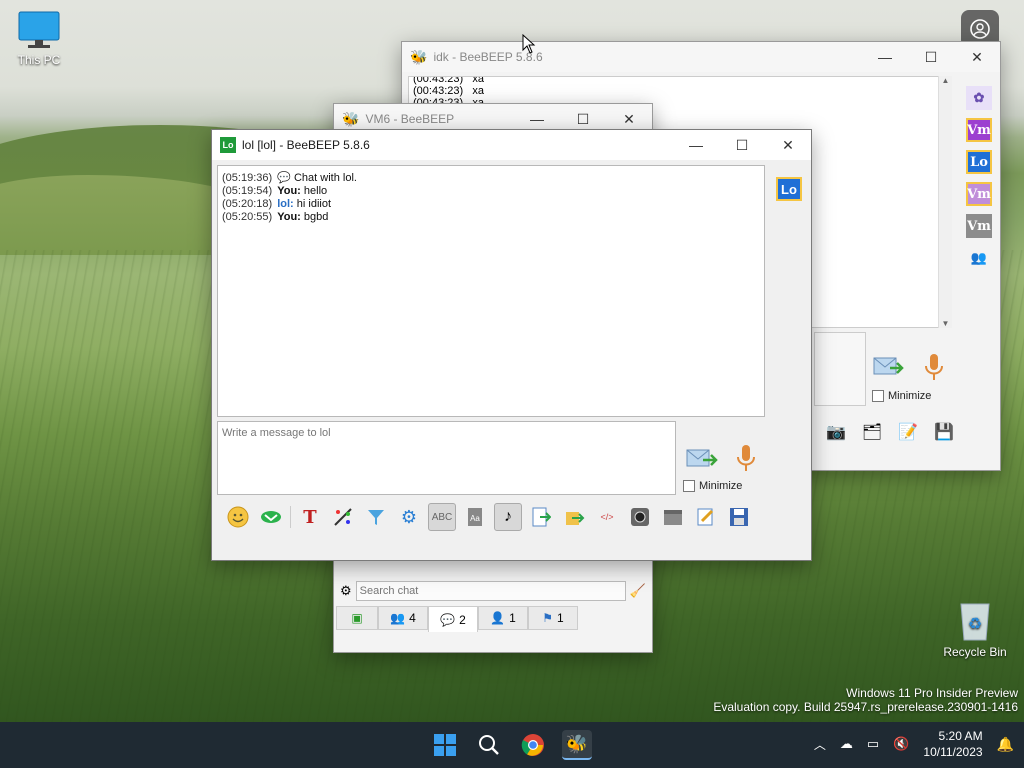  What do you see at coordinates (508, 517) in the screenshot?
I see `note-icon: ♪` at bounding box center [508, 517].